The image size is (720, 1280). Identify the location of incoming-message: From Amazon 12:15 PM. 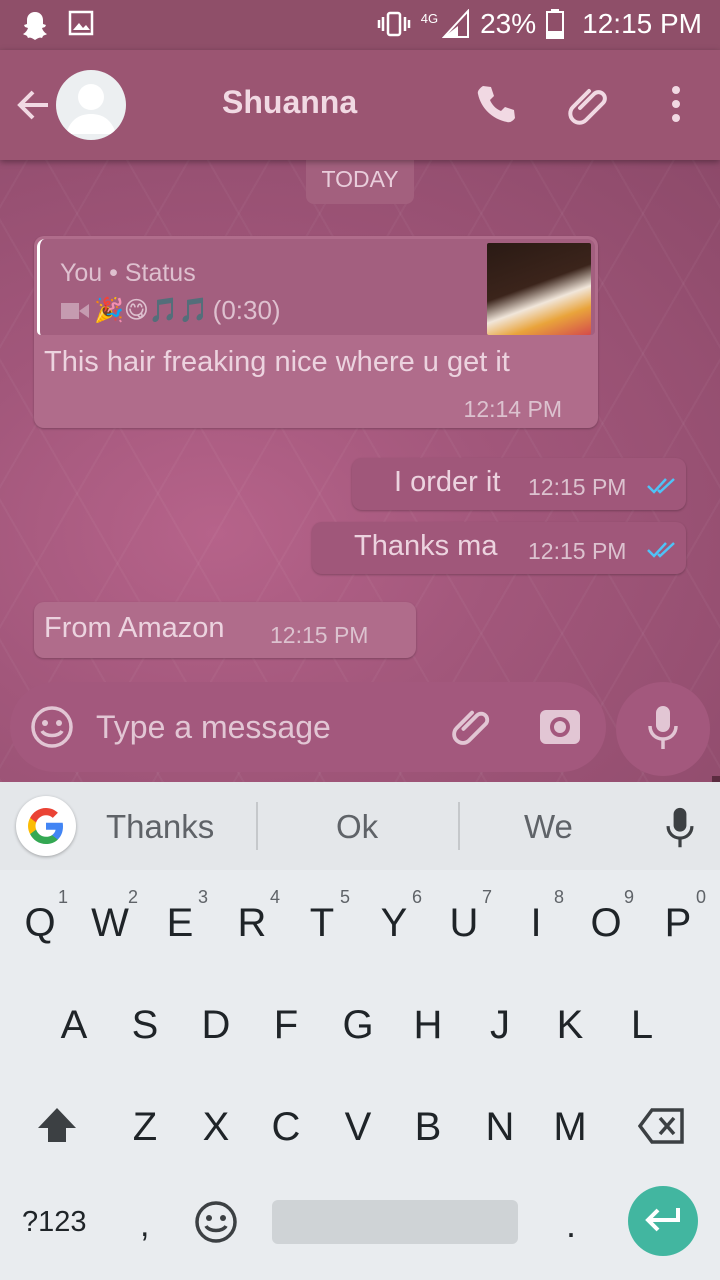
(225, 630).